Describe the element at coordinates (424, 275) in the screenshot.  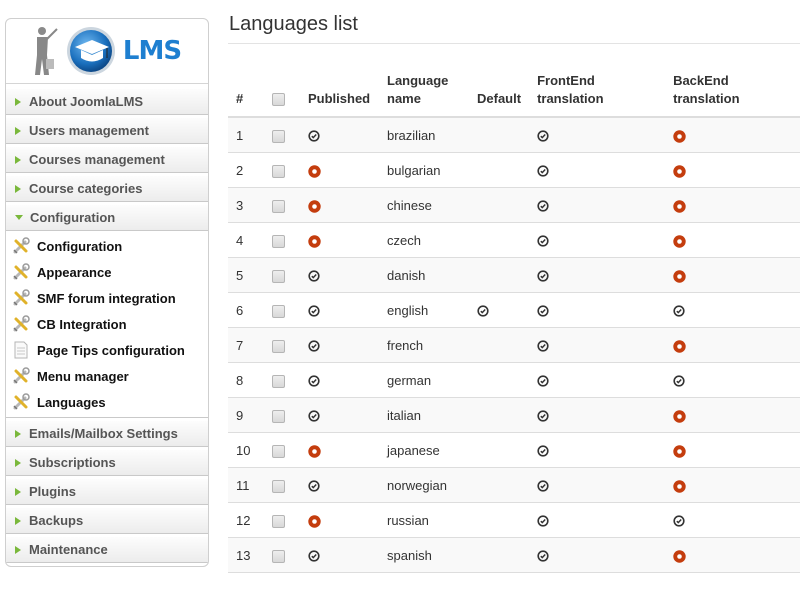
I see `row-language-name: danish` at that location.